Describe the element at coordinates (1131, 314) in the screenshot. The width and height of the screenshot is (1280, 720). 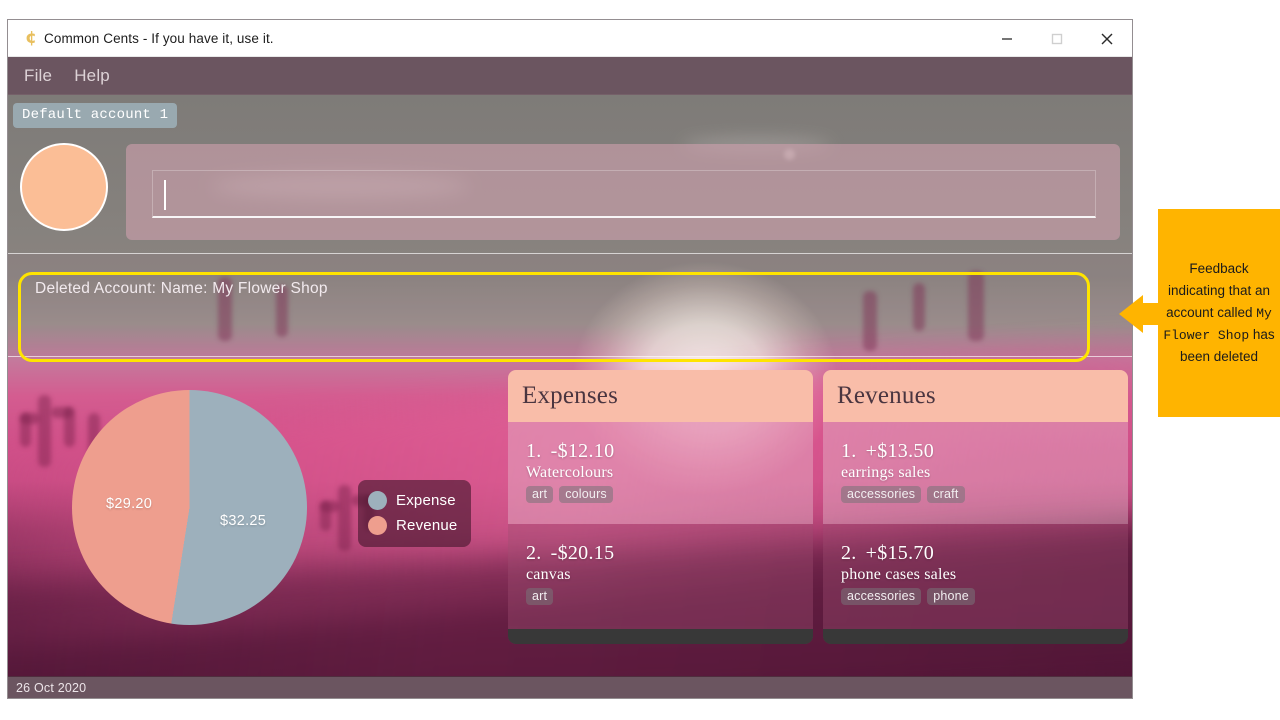
I see `annotation-arrow-icon` at that location.